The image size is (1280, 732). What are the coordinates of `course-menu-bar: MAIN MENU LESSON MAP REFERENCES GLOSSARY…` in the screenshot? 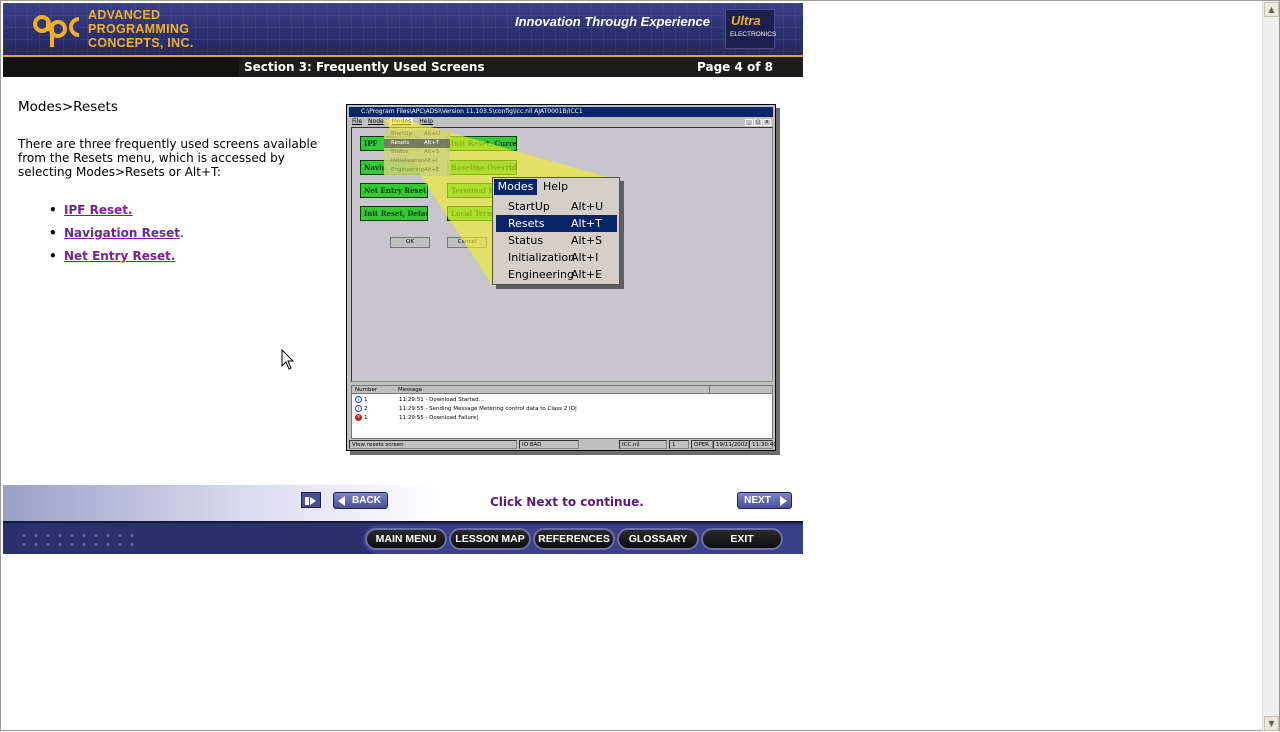 It's located at (403, 537).